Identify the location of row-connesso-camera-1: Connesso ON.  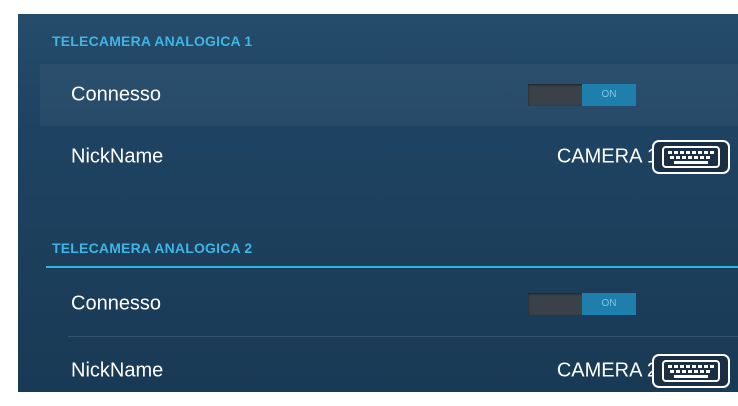
(389, 95).